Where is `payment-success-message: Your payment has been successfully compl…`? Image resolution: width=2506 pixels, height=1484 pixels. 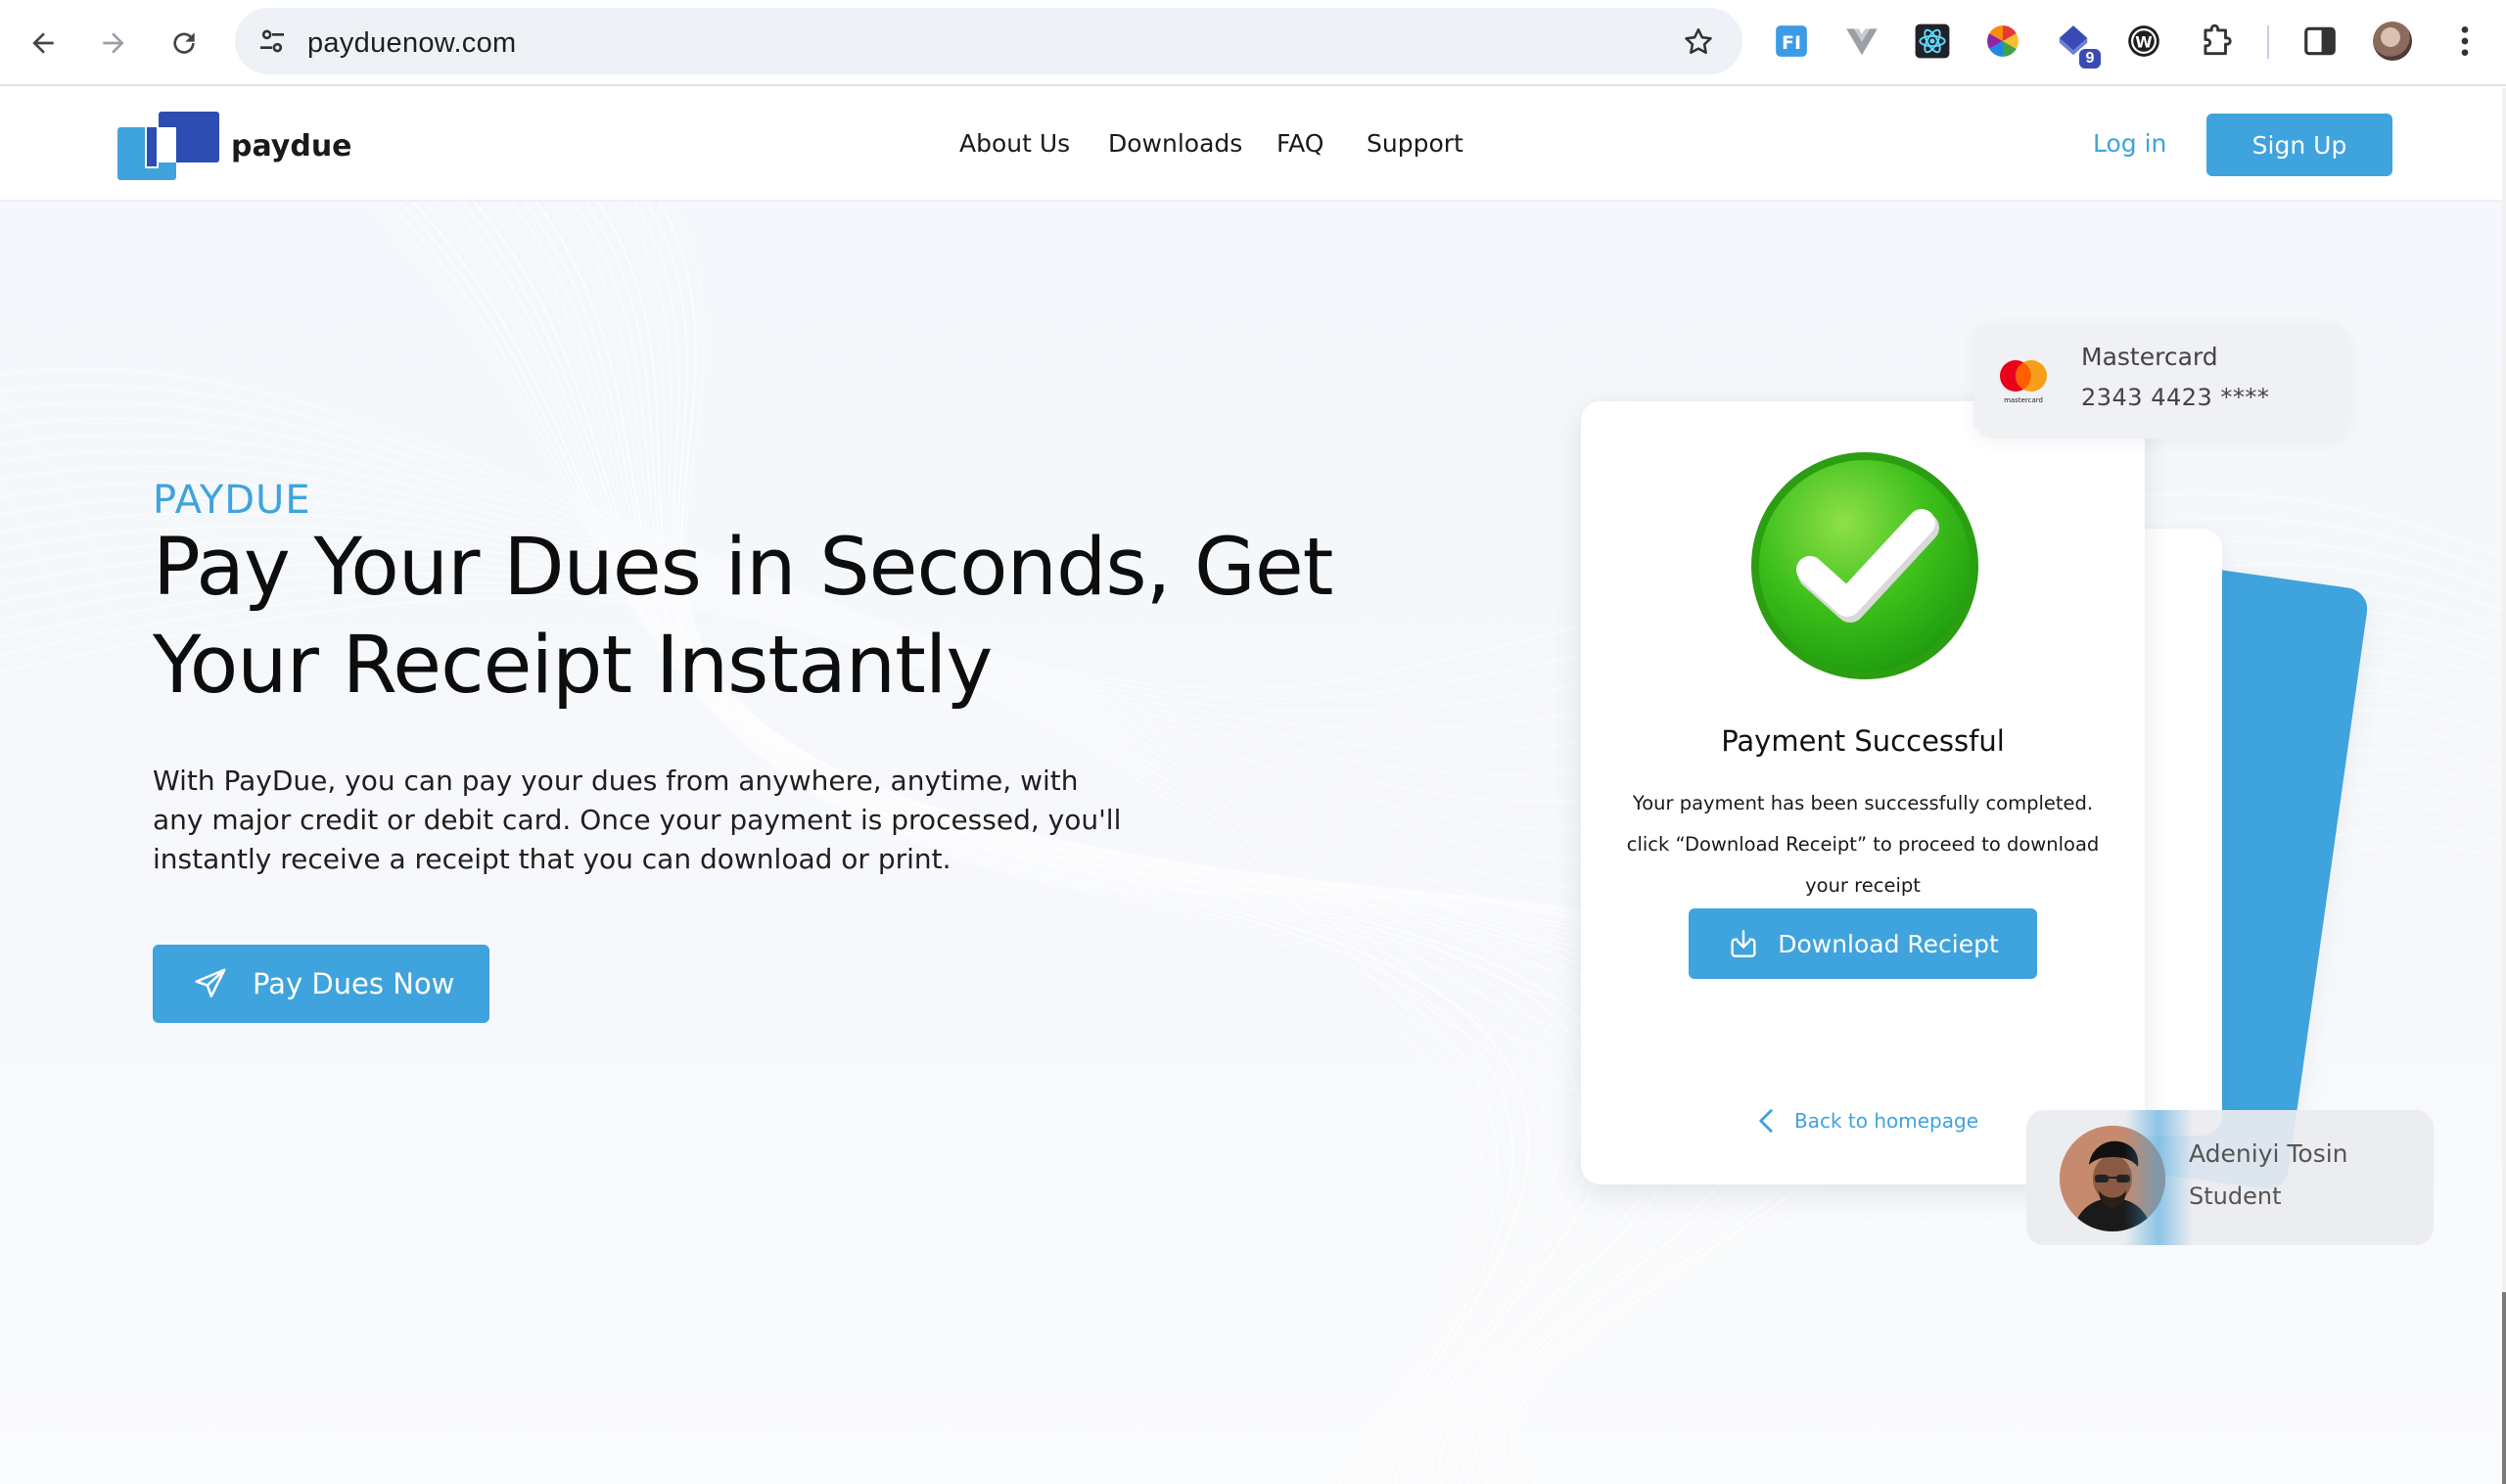
payment-success-message: Your payment has been successfully compl… is located at coordinates (1863, 844).